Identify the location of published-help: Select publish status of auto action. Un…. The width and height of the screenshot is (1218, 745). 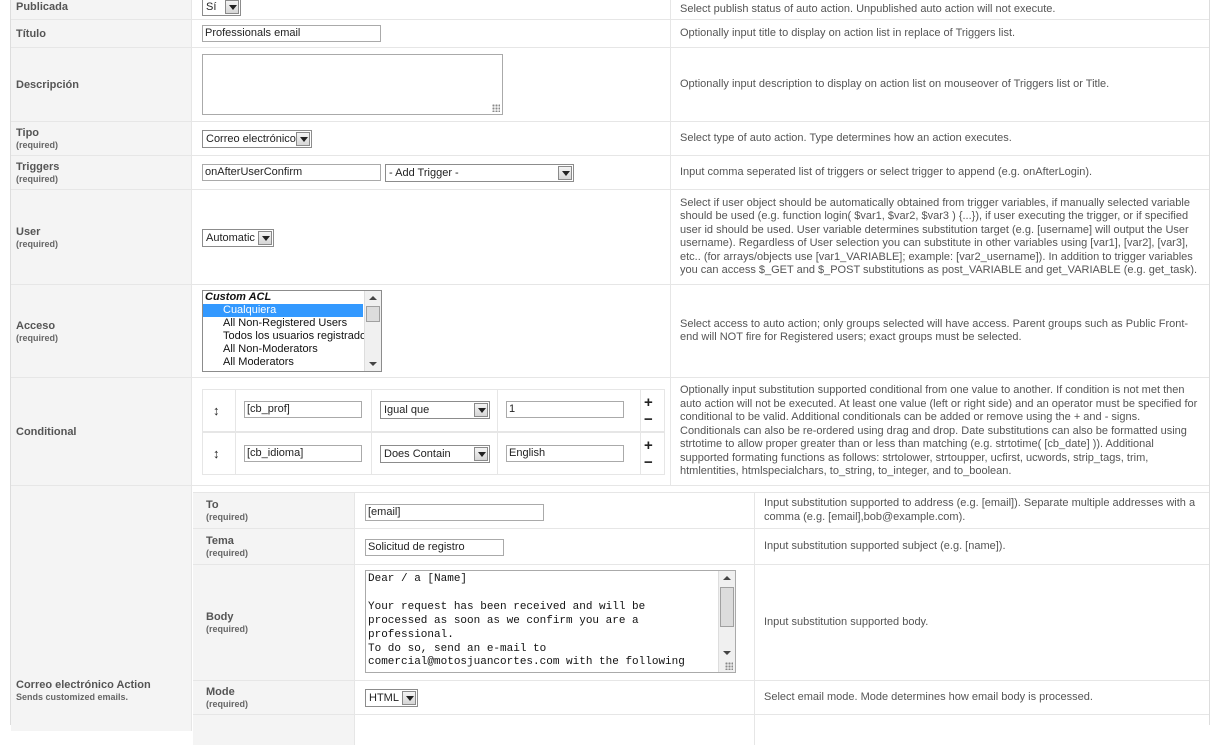
(868, 8).